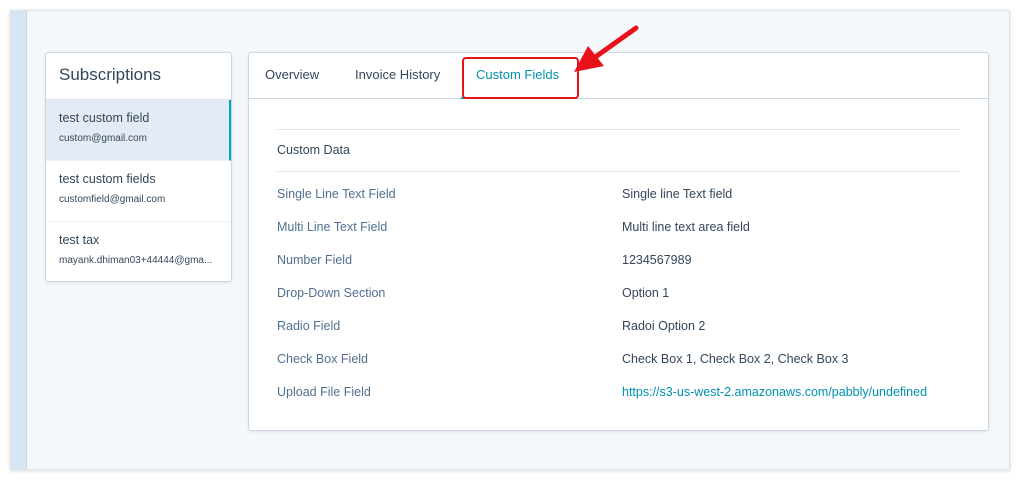 The width and height of the screenshot is (1021, 481). Describe the element at coordinates (112, 199) in the screenshot. I see `subscription-email: customfield@gmail.com` at that location.